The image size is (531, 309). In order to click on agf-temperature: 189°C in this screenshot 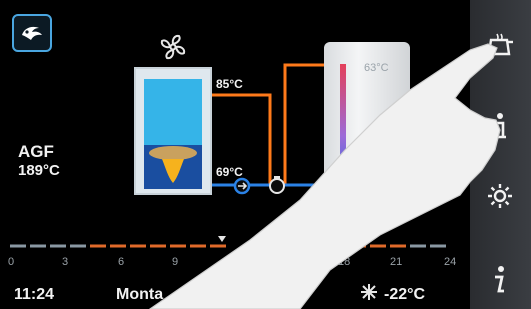, I will do `click(39, 170)`.